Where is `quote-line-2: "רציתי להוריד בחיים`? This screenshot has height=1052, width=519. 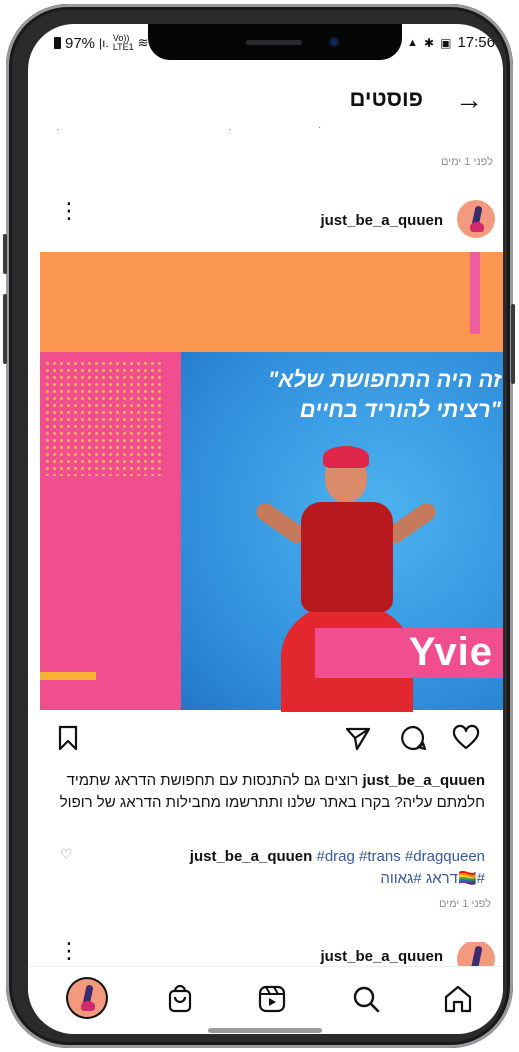 quote-line-2: "רציתי להוריד בחיים is located at coordinates (400, 409).